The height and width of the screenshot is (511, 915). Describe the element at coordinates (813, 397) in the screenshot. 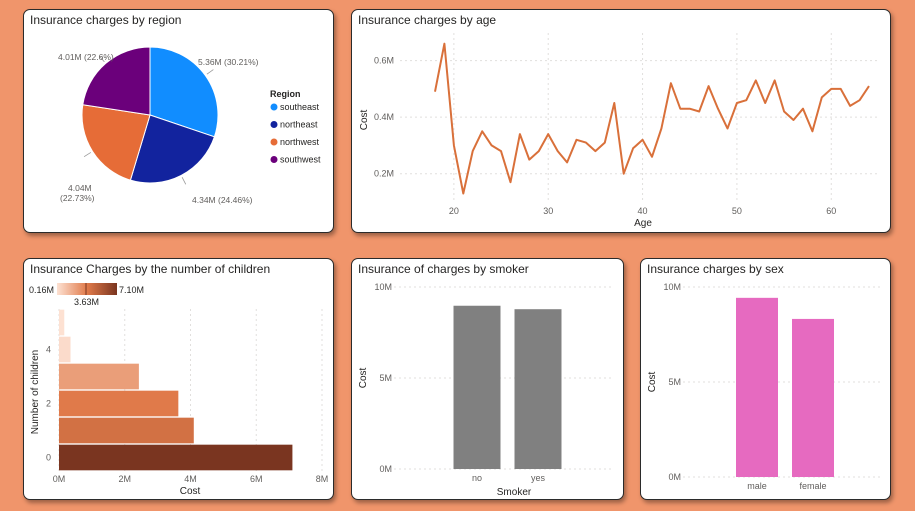

I see `bar-female` at that location.